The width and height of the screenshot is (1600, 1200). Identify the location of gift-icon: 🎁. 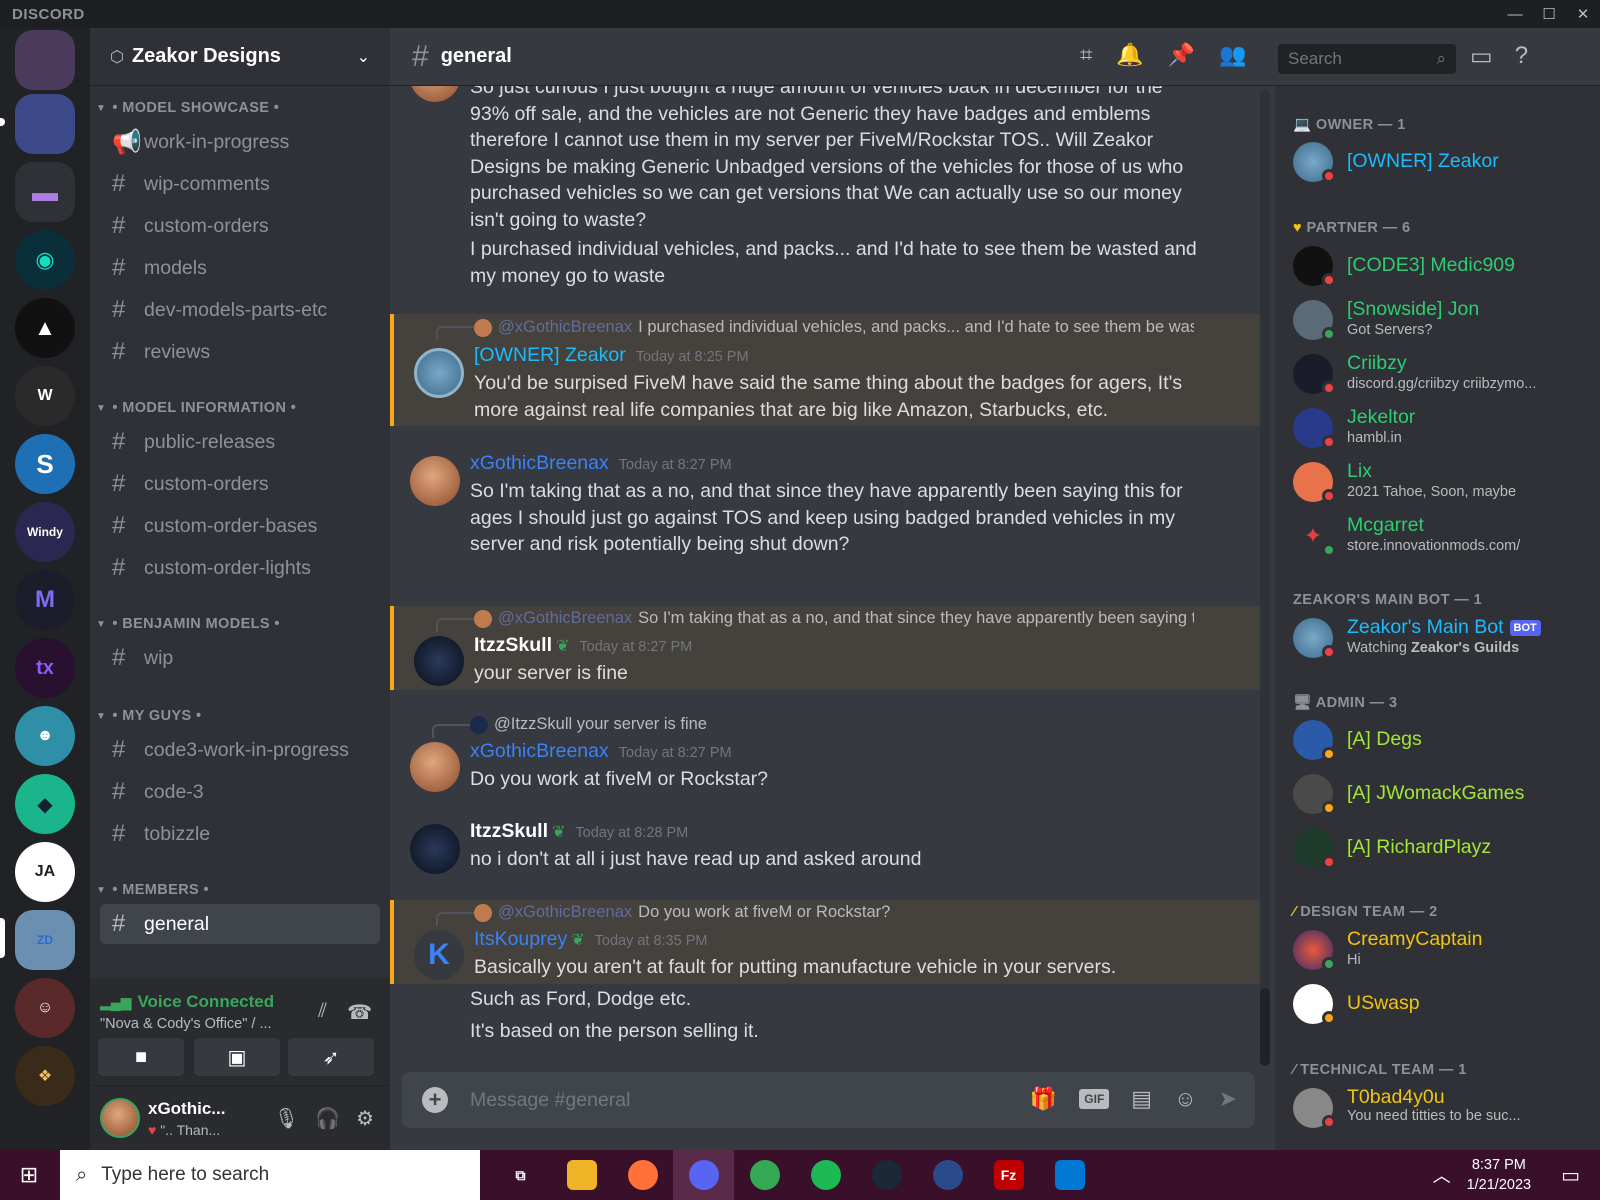
(1043, 1099).